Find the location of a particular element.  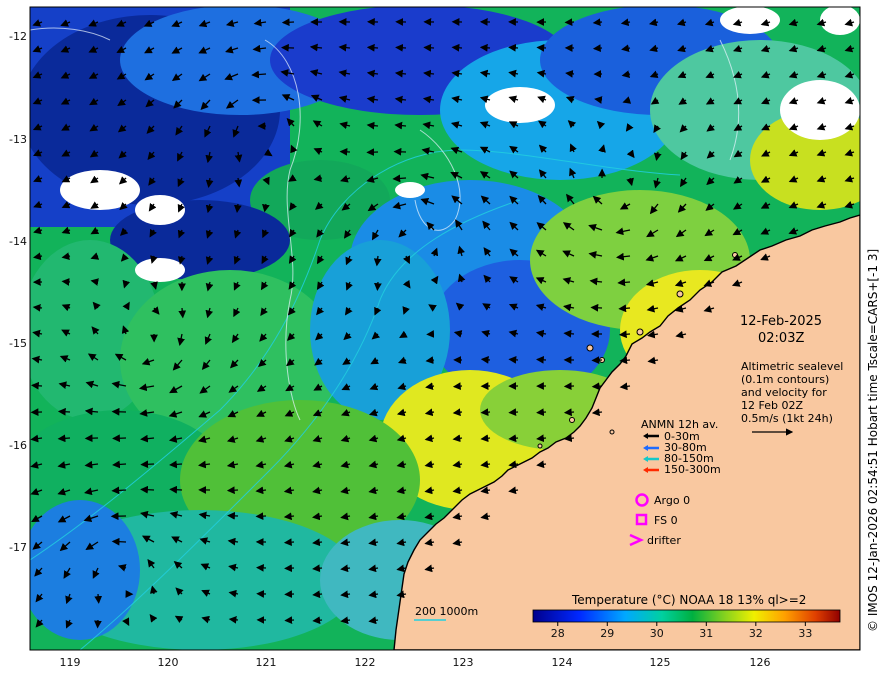

note-line: and velocity for is located at coordinates (784, 392).